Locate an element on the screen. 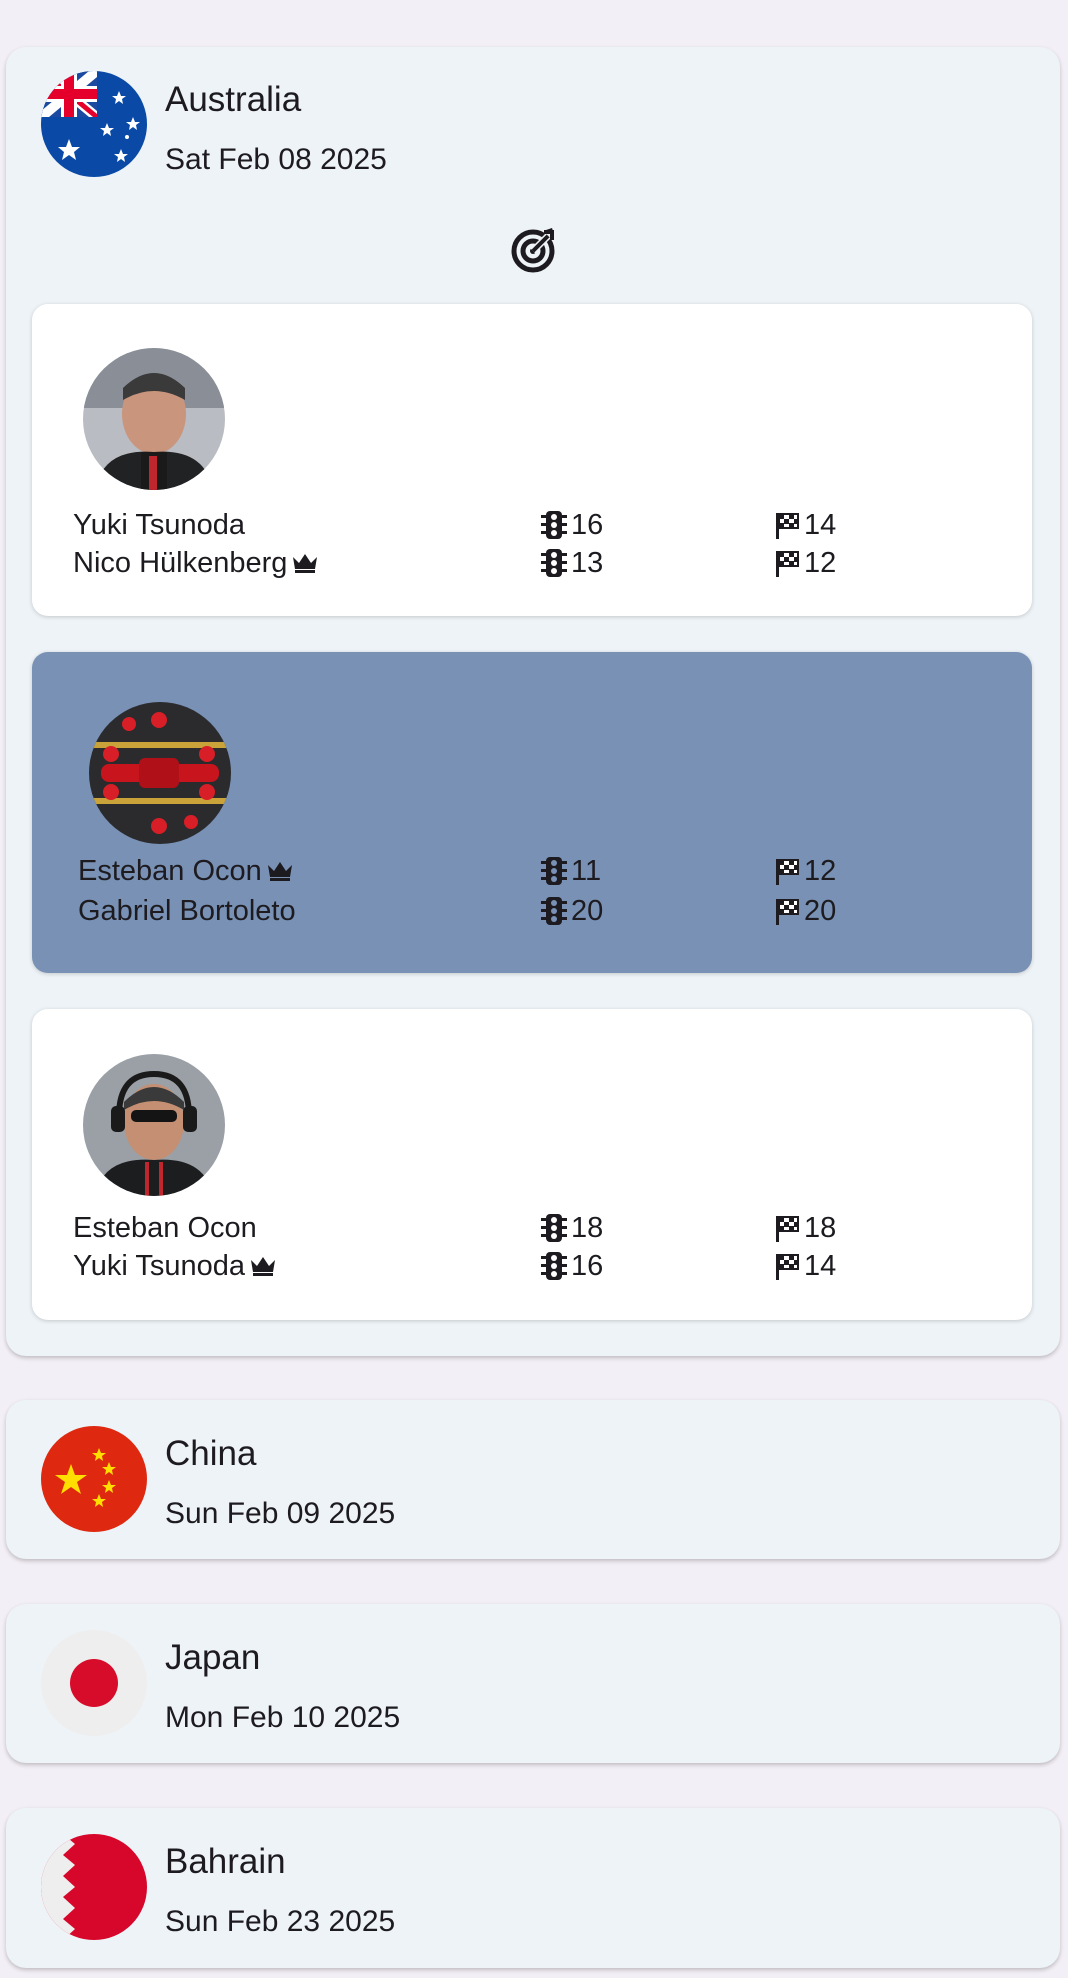 The image size is (1068, 1978). driver-name: Nico Hülkenberg is located at coordinates (180, 563).